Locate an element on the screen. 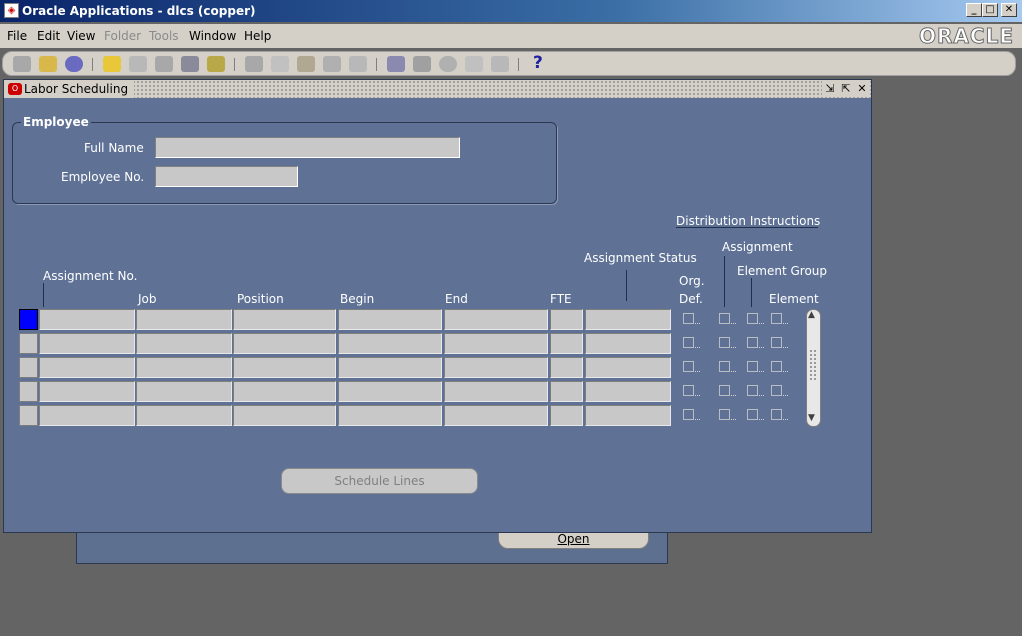  cut-icon is located at coordinates (254, 64).